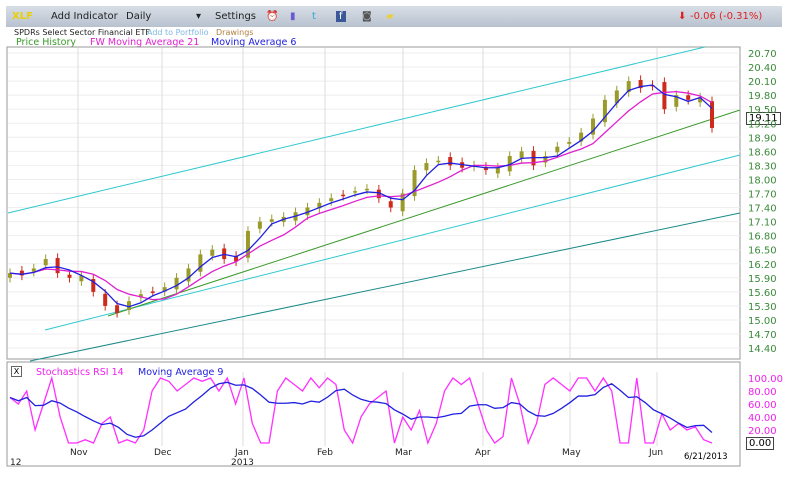 Image resolution: width=786 pixels, height=480 pixels. I want to click on rsi-ma9-line, so click(361, 409).